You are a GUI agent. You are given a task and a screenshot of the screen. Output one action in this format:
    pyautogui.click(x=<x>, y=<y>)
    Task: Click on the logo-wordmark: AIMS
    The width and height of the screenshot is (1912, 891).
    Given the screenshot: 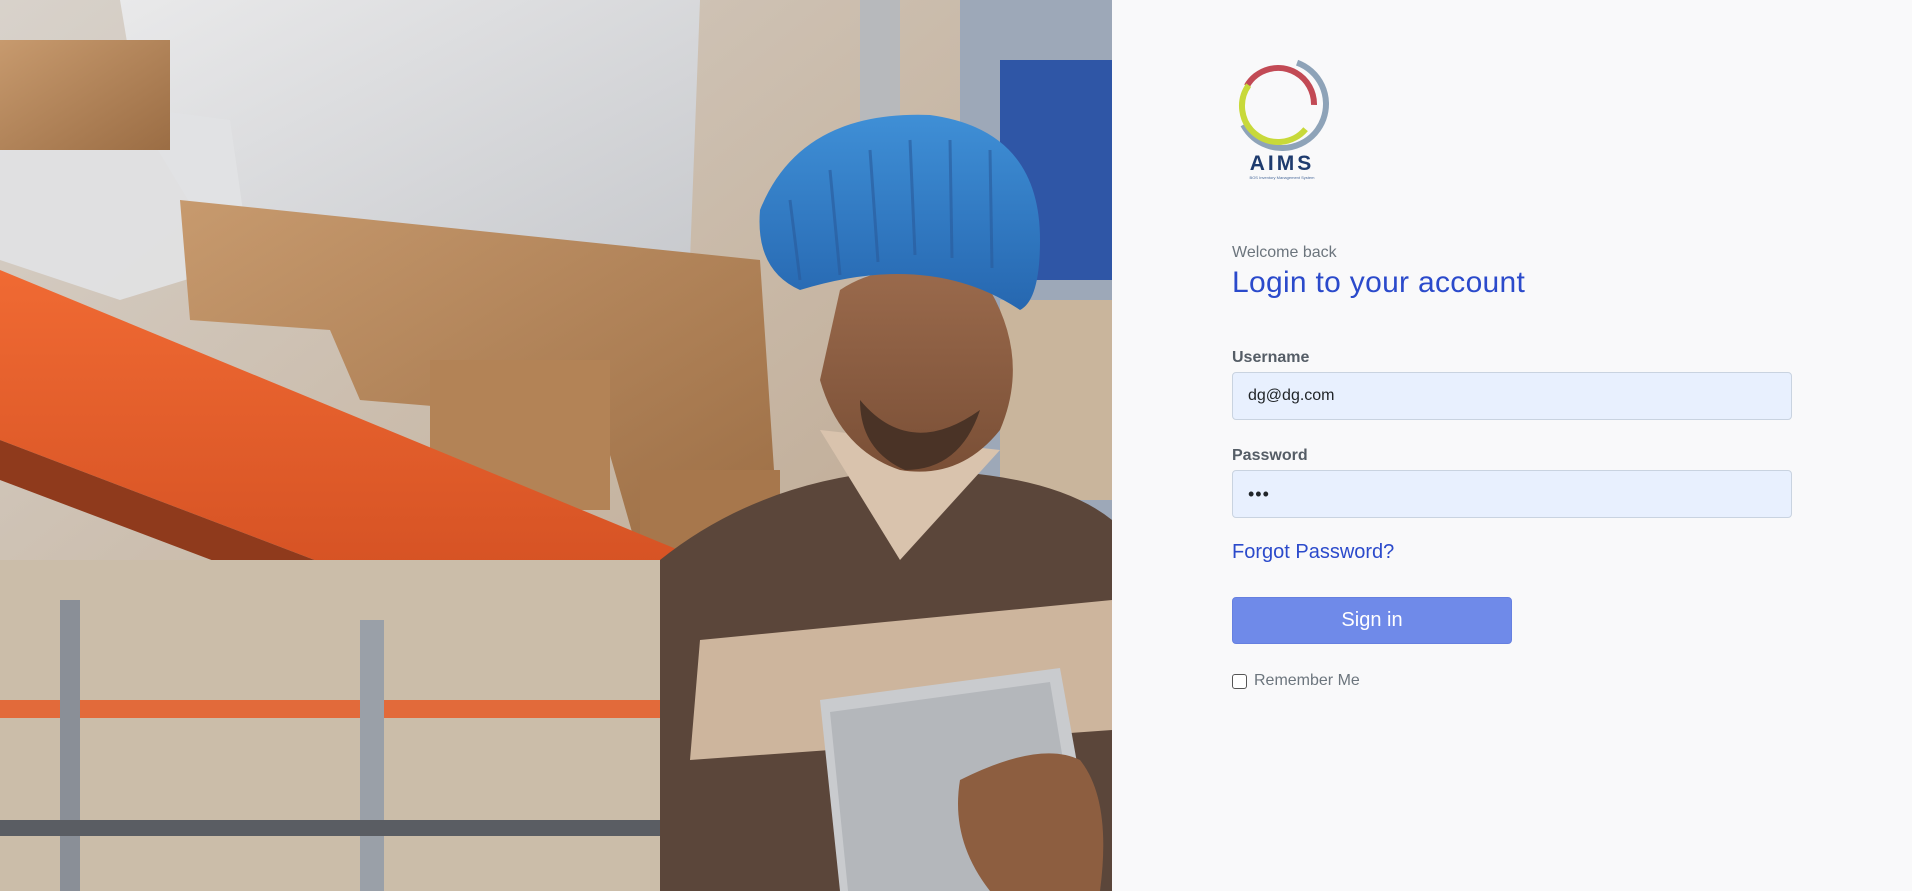 What is the action you would take?
    pyautogui.click(x=1282, y=163)
    